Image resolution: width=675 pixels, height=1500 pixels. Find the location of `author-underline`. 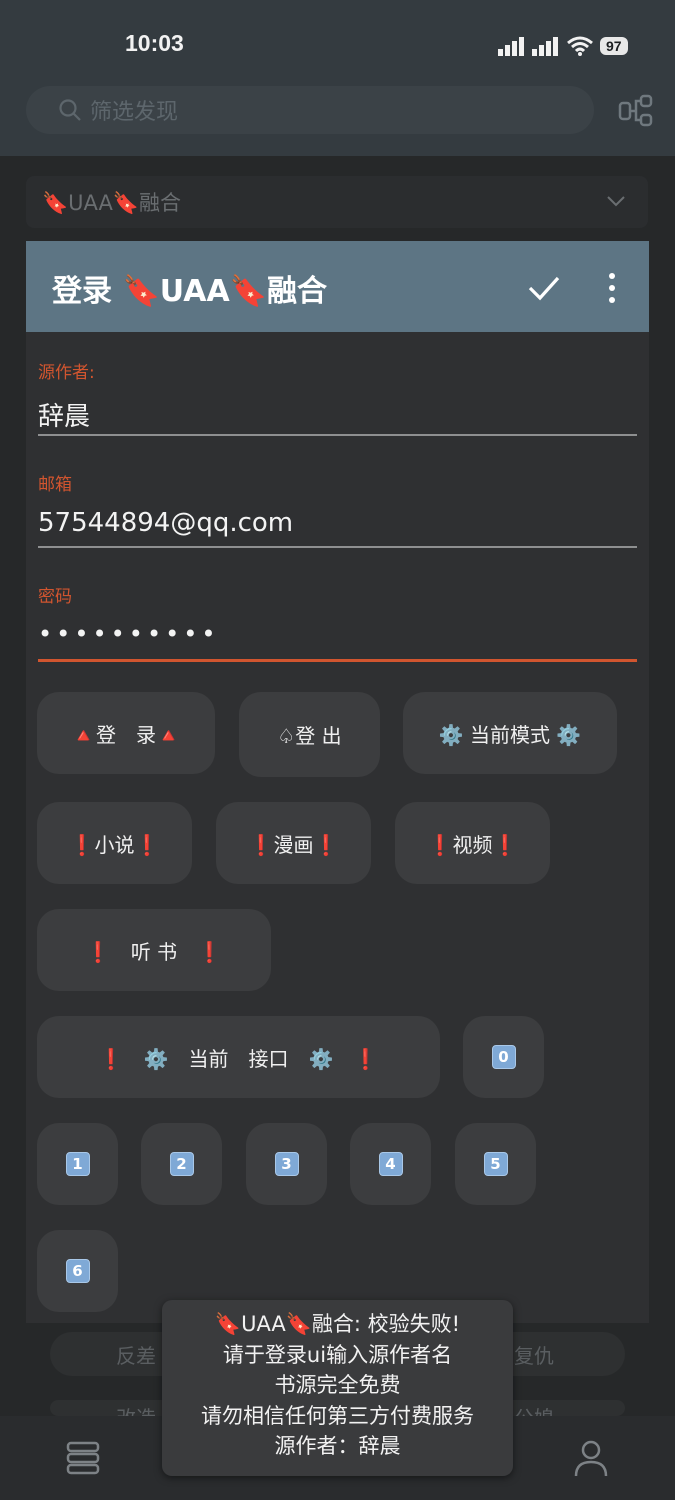

author-underline is located at coordinates (337, 435).